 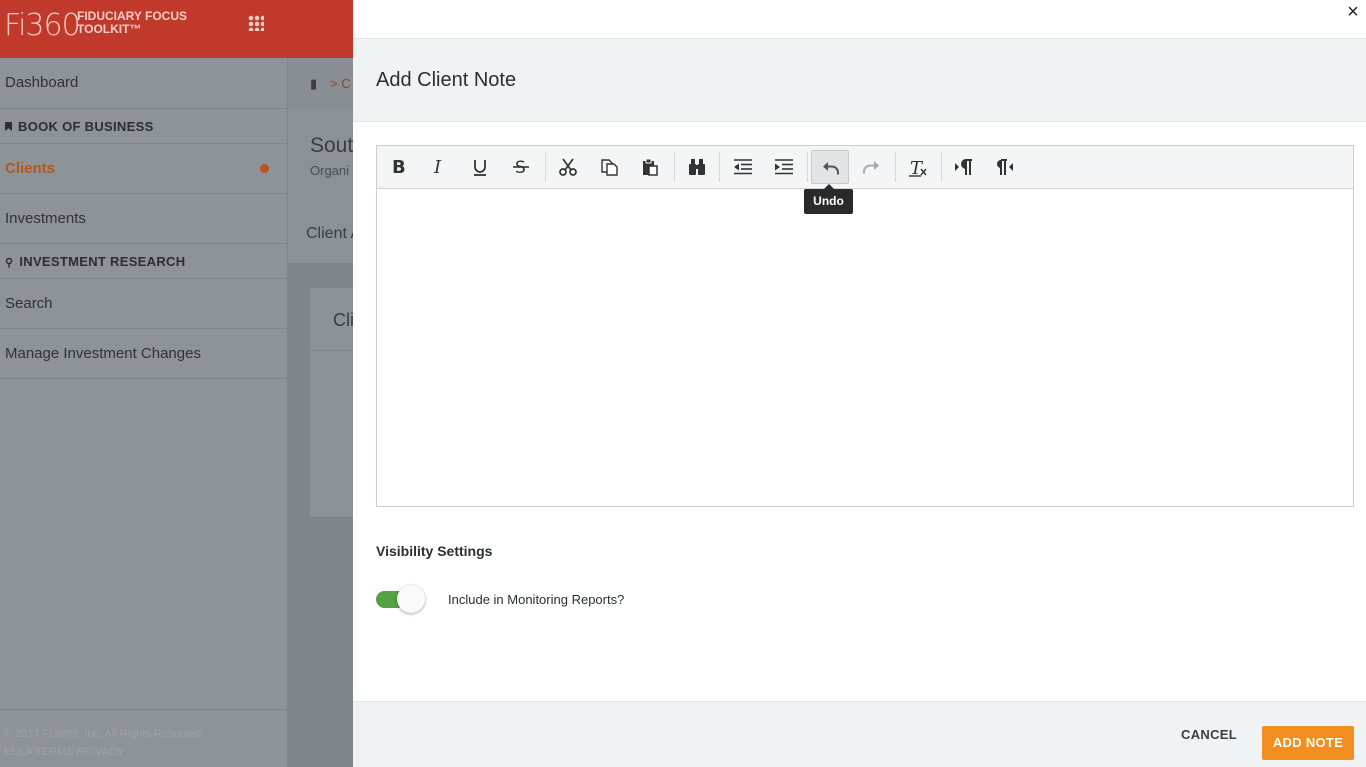 I want to click on client-title: Sout, so click(x=332, y=145).